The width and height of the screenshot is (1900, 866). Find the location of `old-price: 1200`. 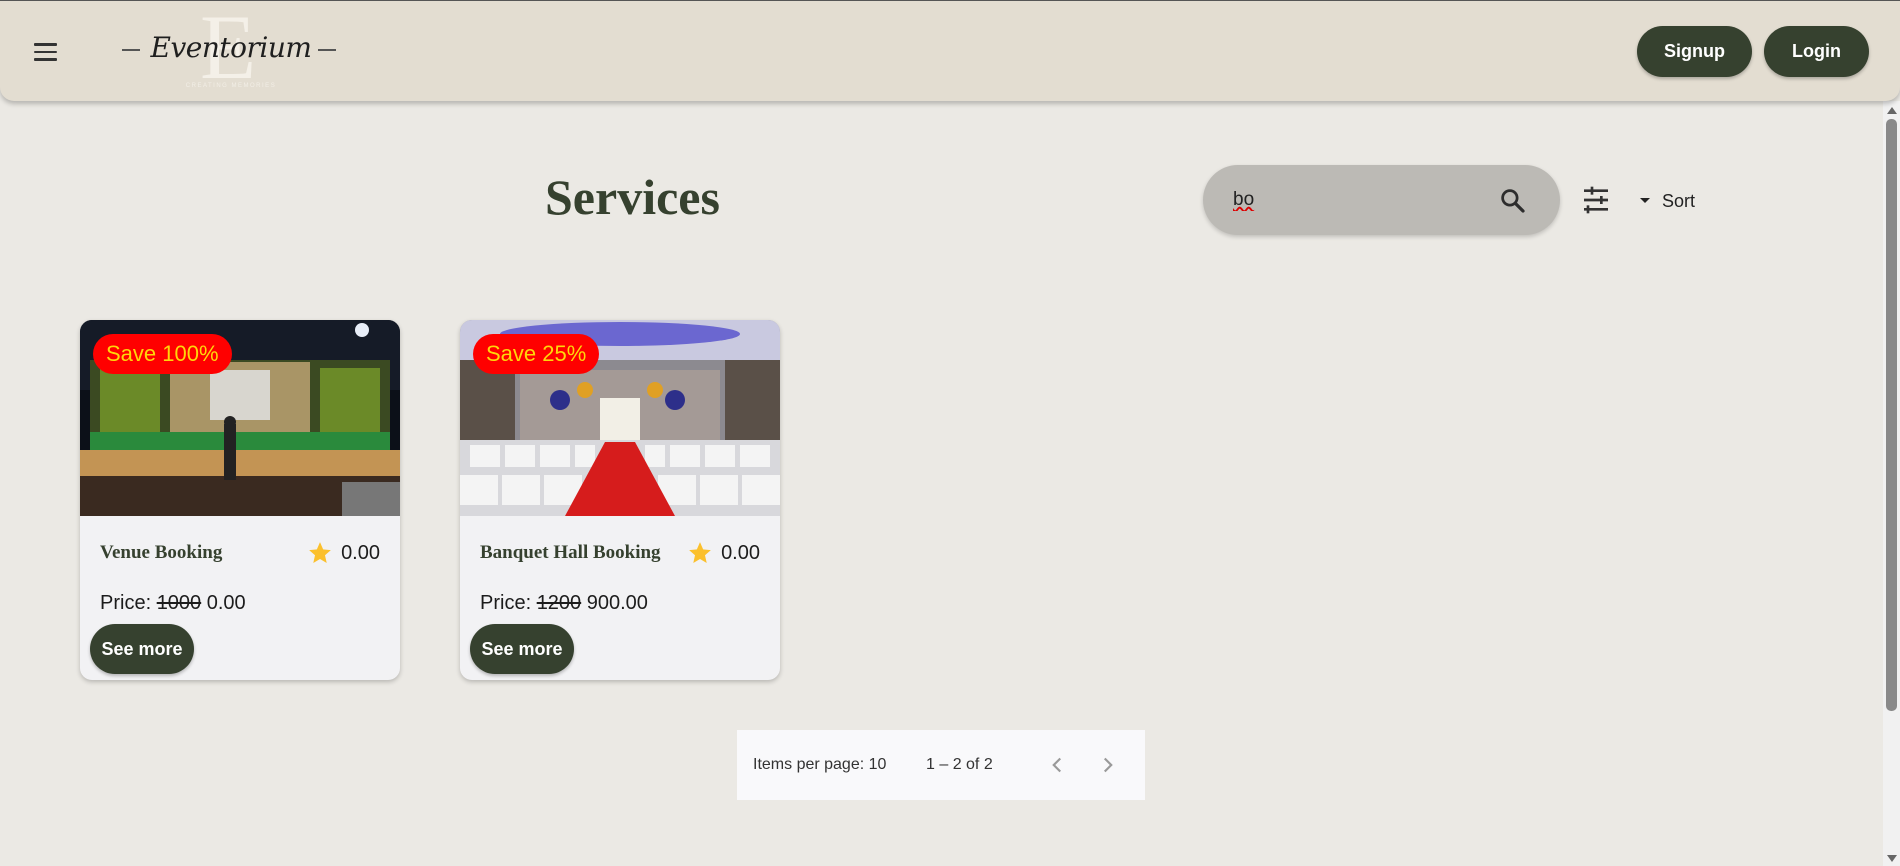

old-price: 1200 is located at coordinates (559, 603).